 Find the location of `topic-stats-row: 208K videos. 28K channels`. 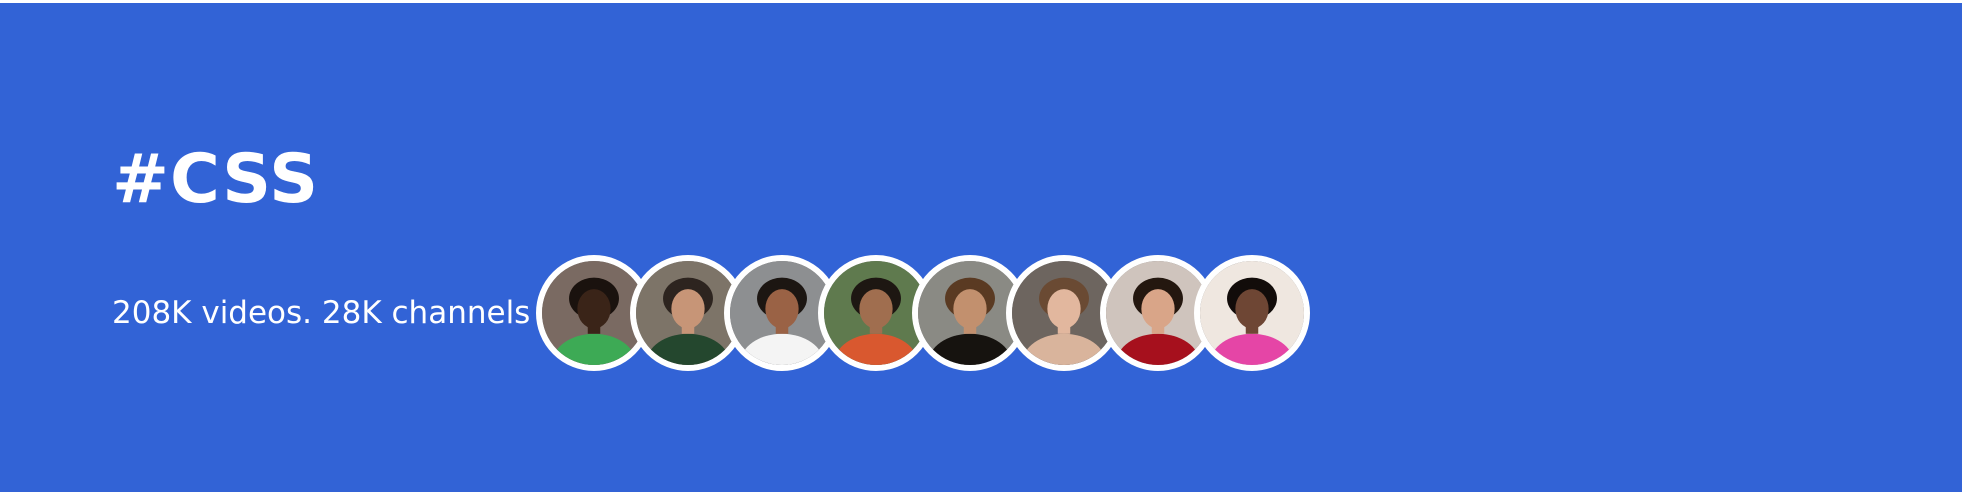

topic-stats-row: 208K videos. 28K channels is located at coordinates (711, 313).